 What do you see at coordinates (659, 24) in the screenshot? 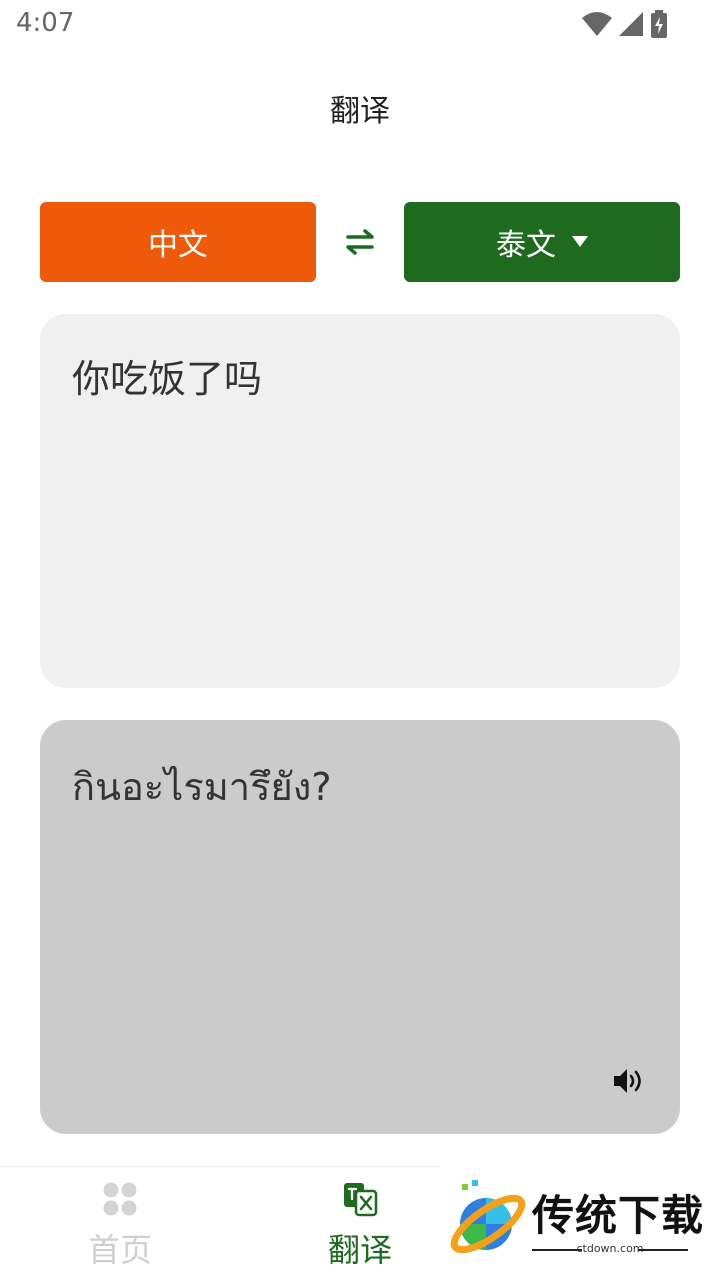
I see `battery-charging-icon` at bounding box center [659, 24].